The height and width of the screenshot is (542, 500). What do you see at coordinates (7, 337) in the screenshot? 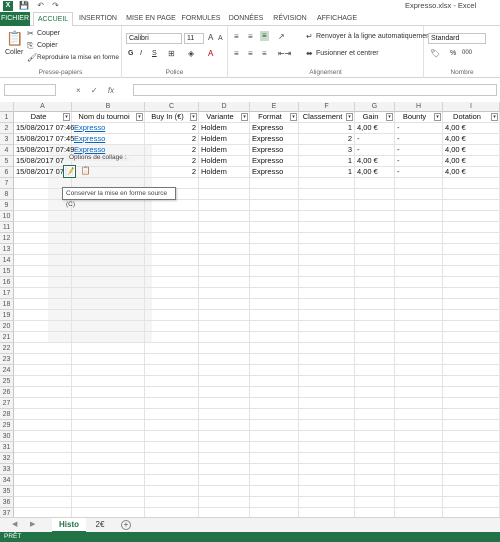
I see `row-header: 21` at bounding box center [7, 337].